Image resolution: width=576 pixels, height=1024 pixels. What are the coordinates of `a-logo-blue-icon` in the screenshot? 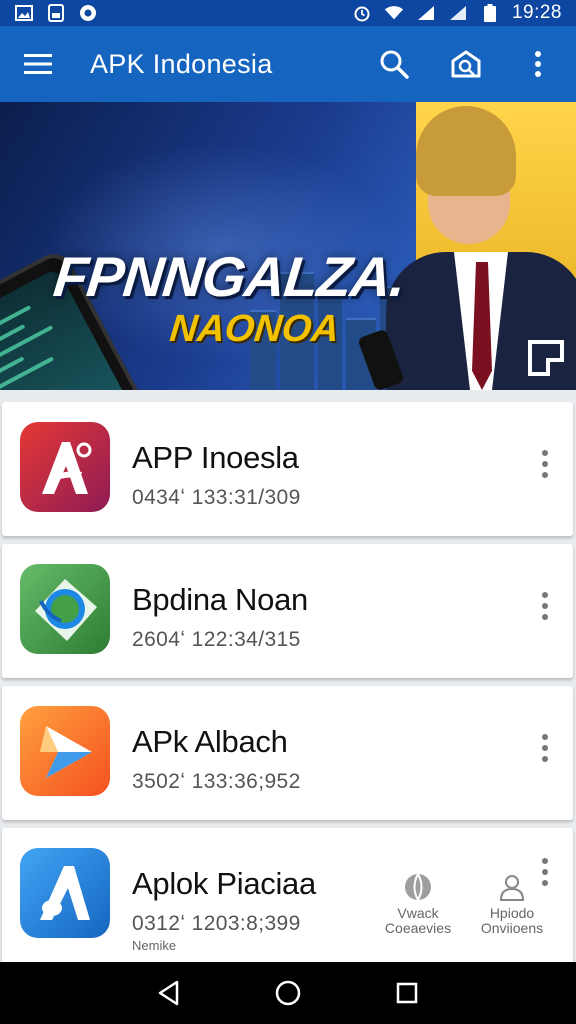 It's located at (65, 893).